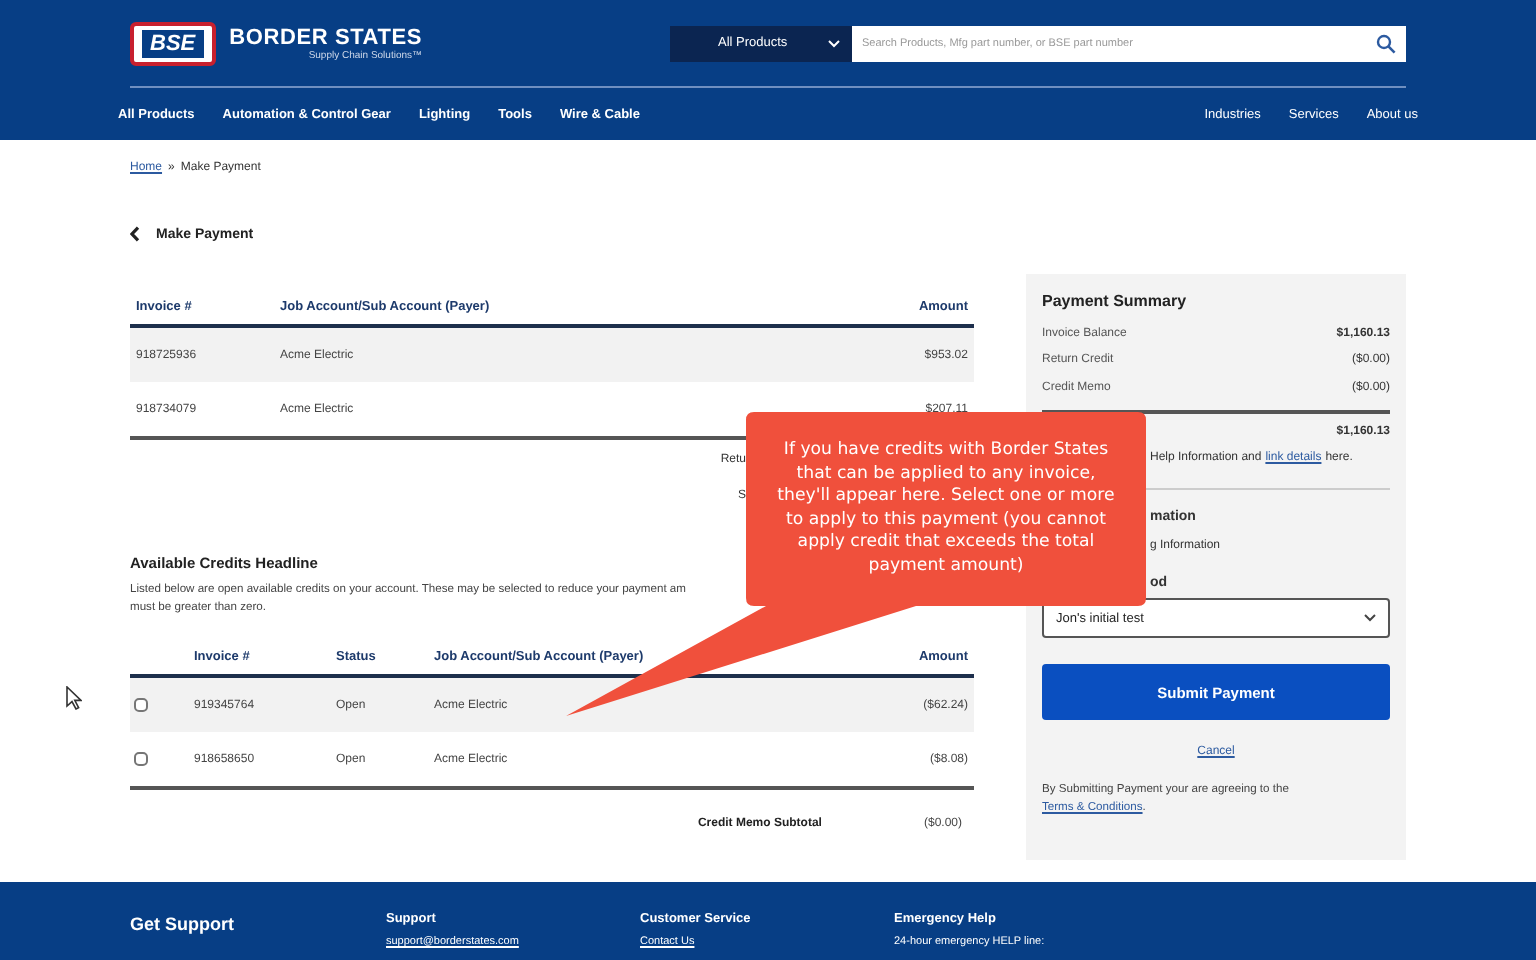  I want to click on summary-title: Payment Summary, so click(1115, 303).